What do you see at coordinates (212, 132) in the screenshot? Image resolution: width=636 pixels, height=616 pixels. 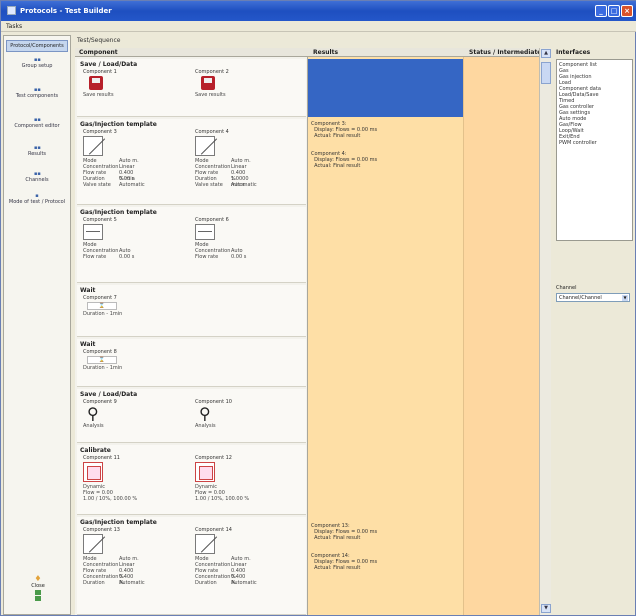 I see `component-name: Component 4` at bounding box center [212, 132].